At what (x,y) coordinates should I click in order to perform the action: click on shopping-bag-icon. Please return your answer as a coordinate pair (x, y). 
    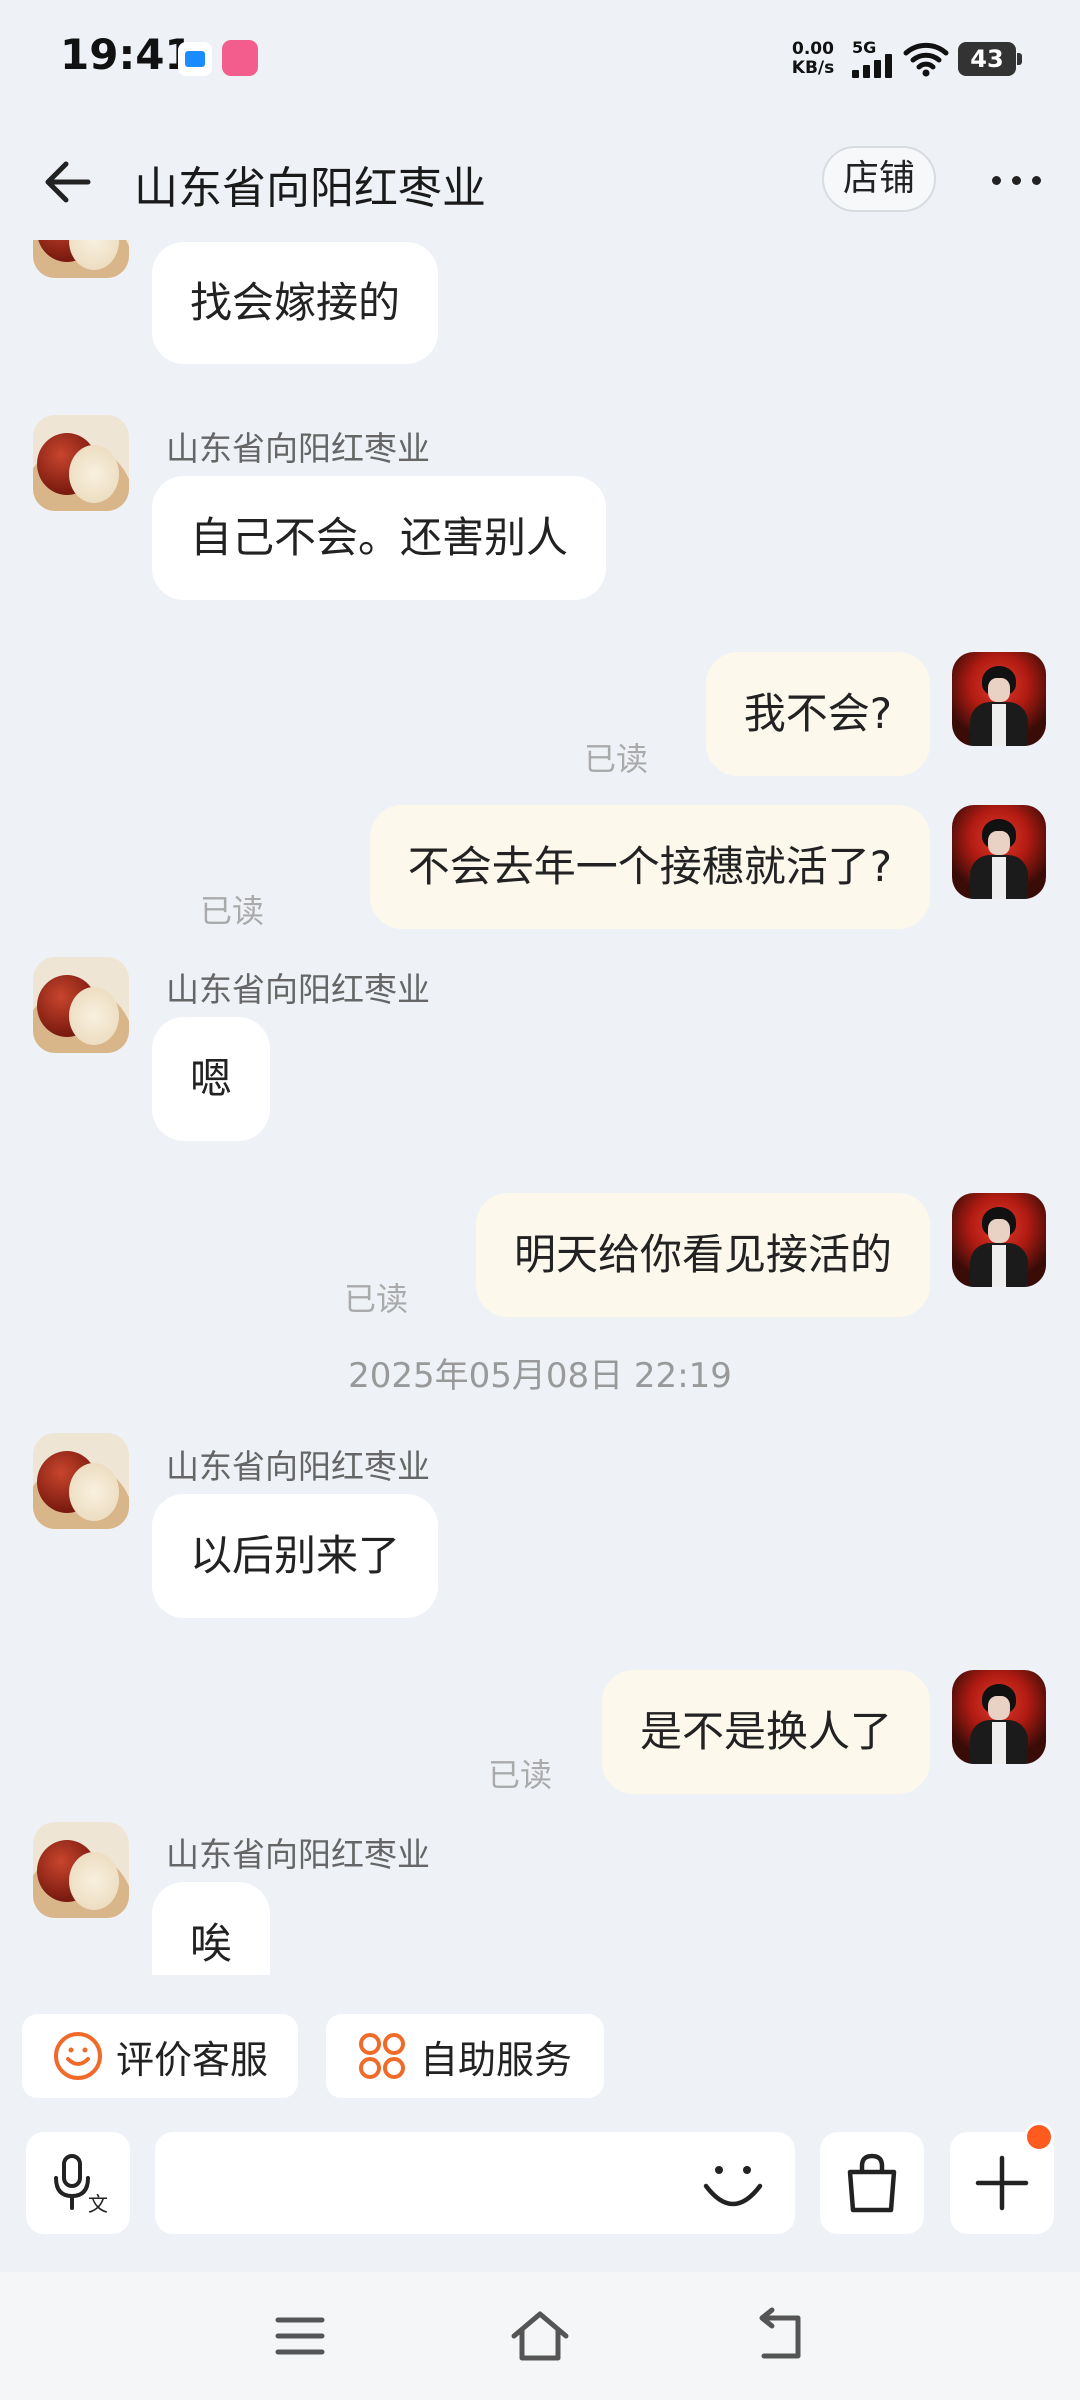
    Looking at the image, I should click on (872, 2183).